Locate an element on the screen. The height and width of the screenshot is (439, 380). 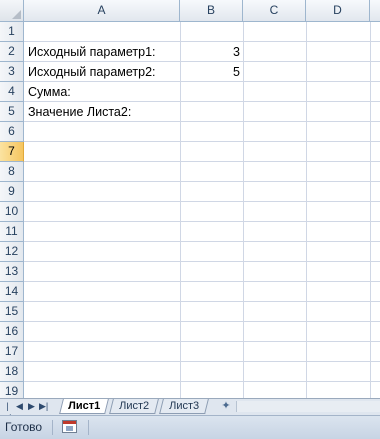
column-header-b: B is located at coordinates (211, 11).